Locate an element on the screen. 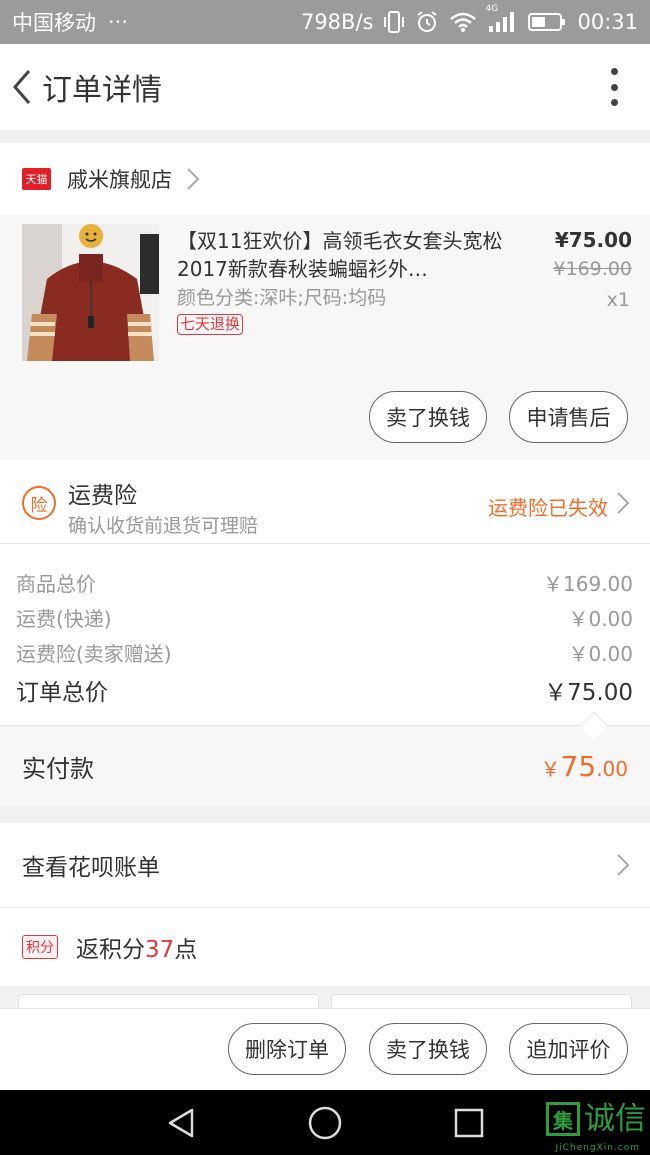 The width and height of the screenshot is (650, 1155). delete-order-button: 删除订单 is located at coordinates (287, 1049).